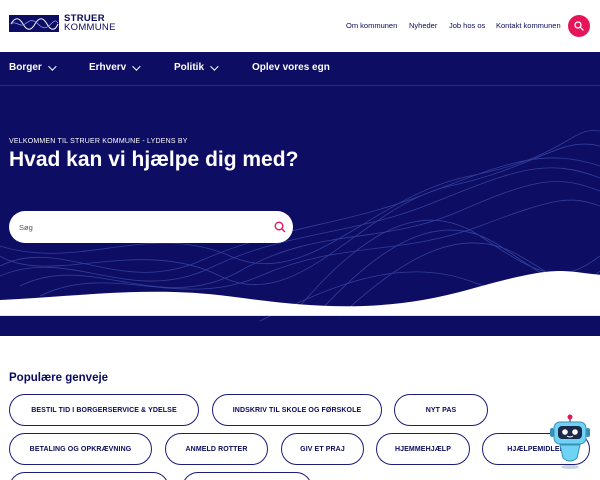 Image resolution: width=600 pixels, height=480 pixels. I want to click on sound-wave-logo-icon, so click(34, 23).